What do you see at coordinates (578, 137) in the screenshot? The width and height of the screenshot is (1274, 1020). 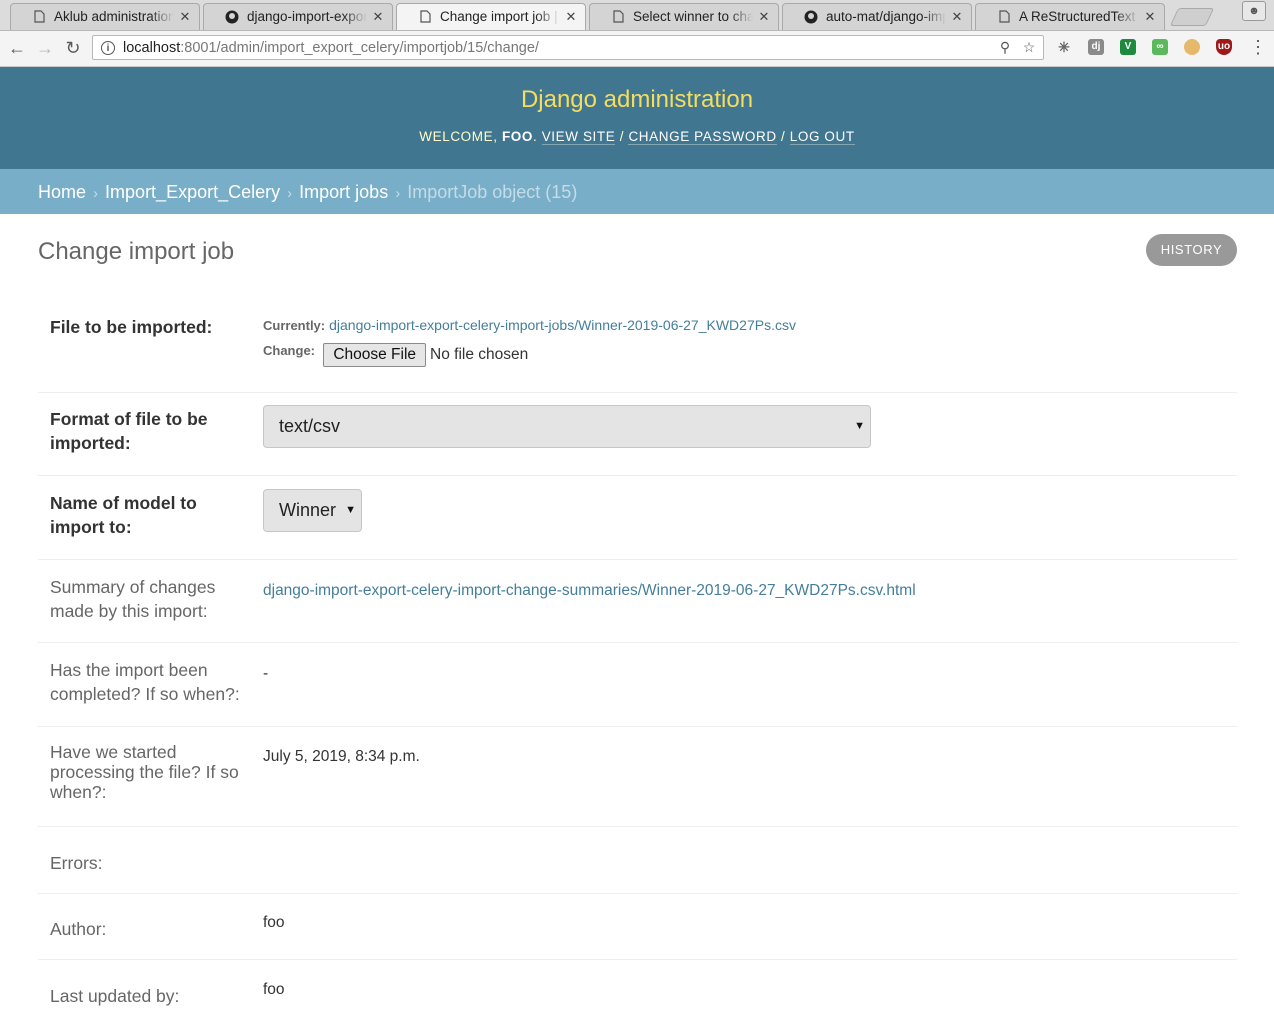 I see `view-site-link: View site` at bounding box center [578, 137].